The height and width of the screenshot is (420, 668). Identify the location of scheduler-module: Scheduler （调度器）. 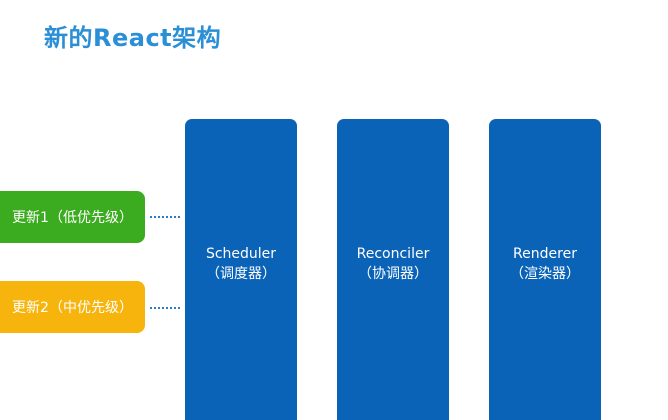
(241, 269).